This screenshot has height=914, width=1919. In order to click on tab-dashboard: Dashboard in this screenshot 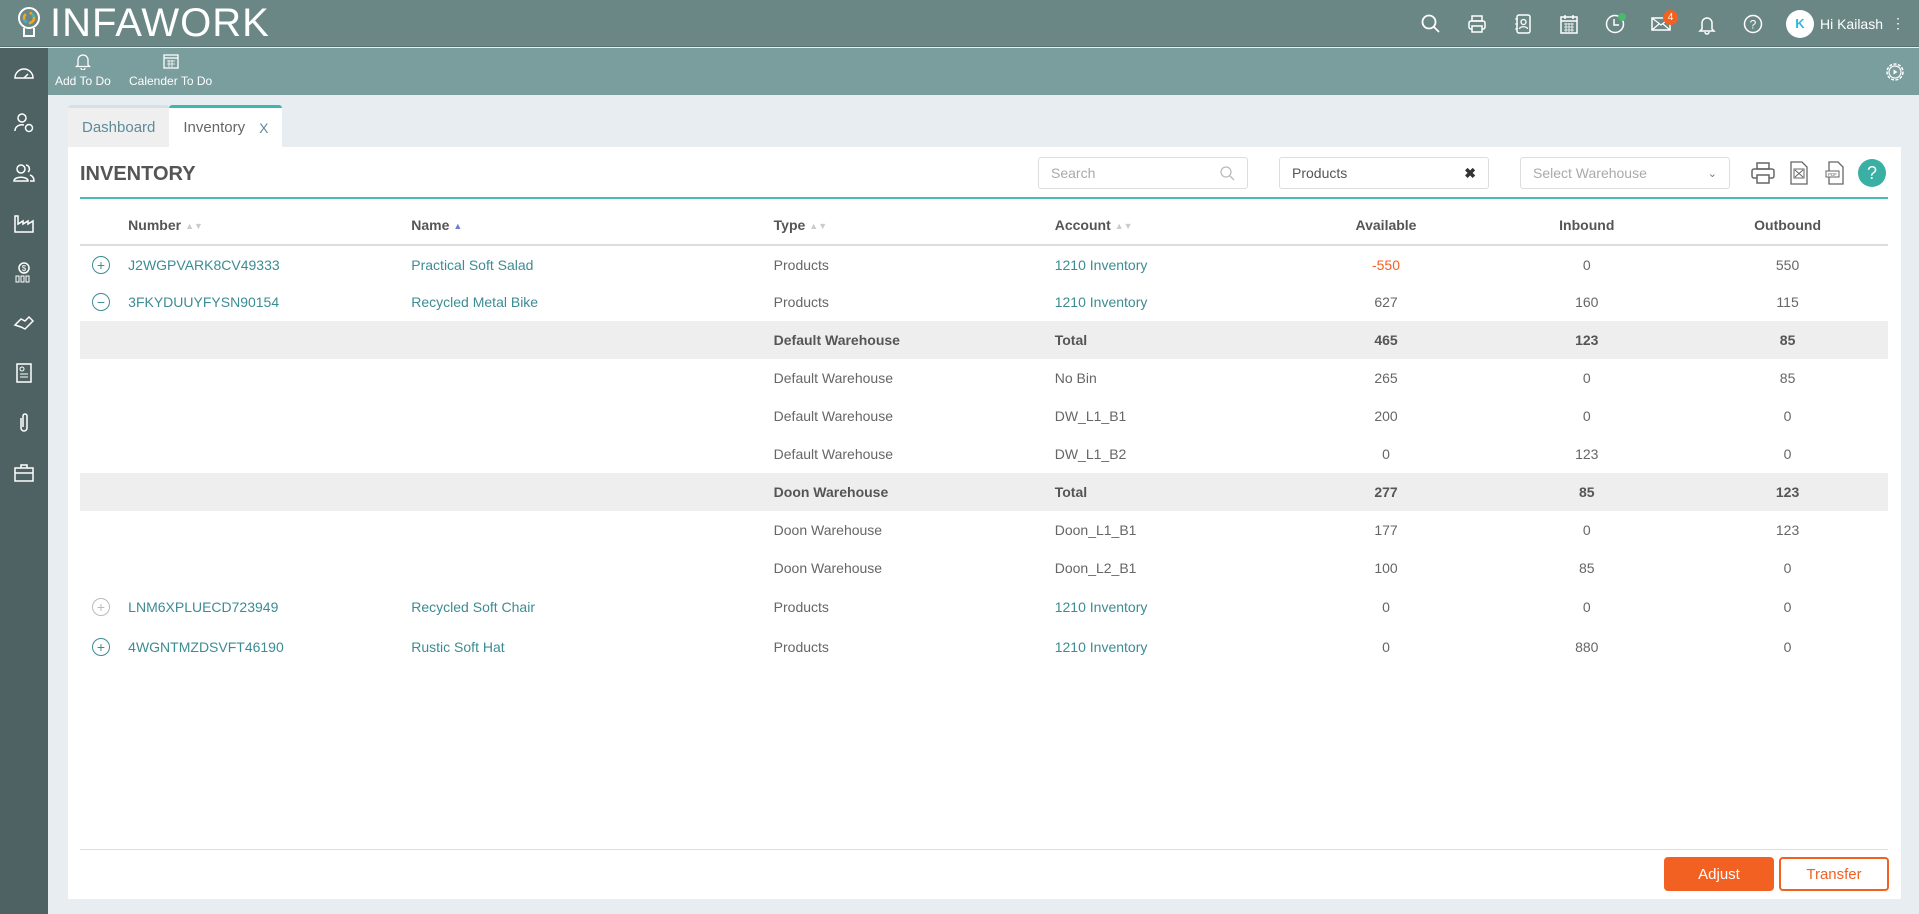, I will do `click(119, 126)`.